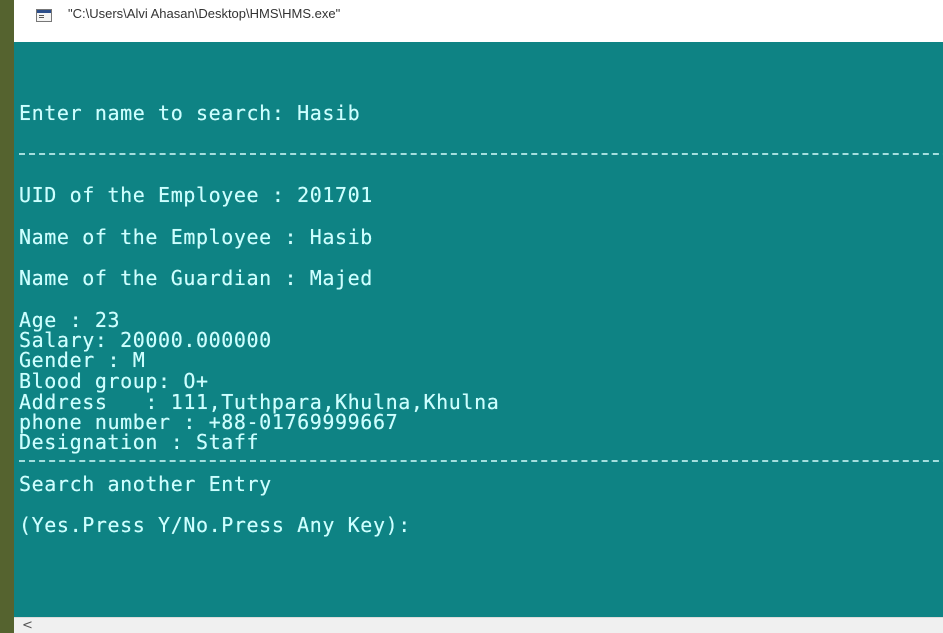 This screenshot has width=943, height=633. What do you see at coordinates (190, 113) in the screenshot?
I see `search-prompt-line: Enter name to search: Hasib` at bounding box center [190, 113].